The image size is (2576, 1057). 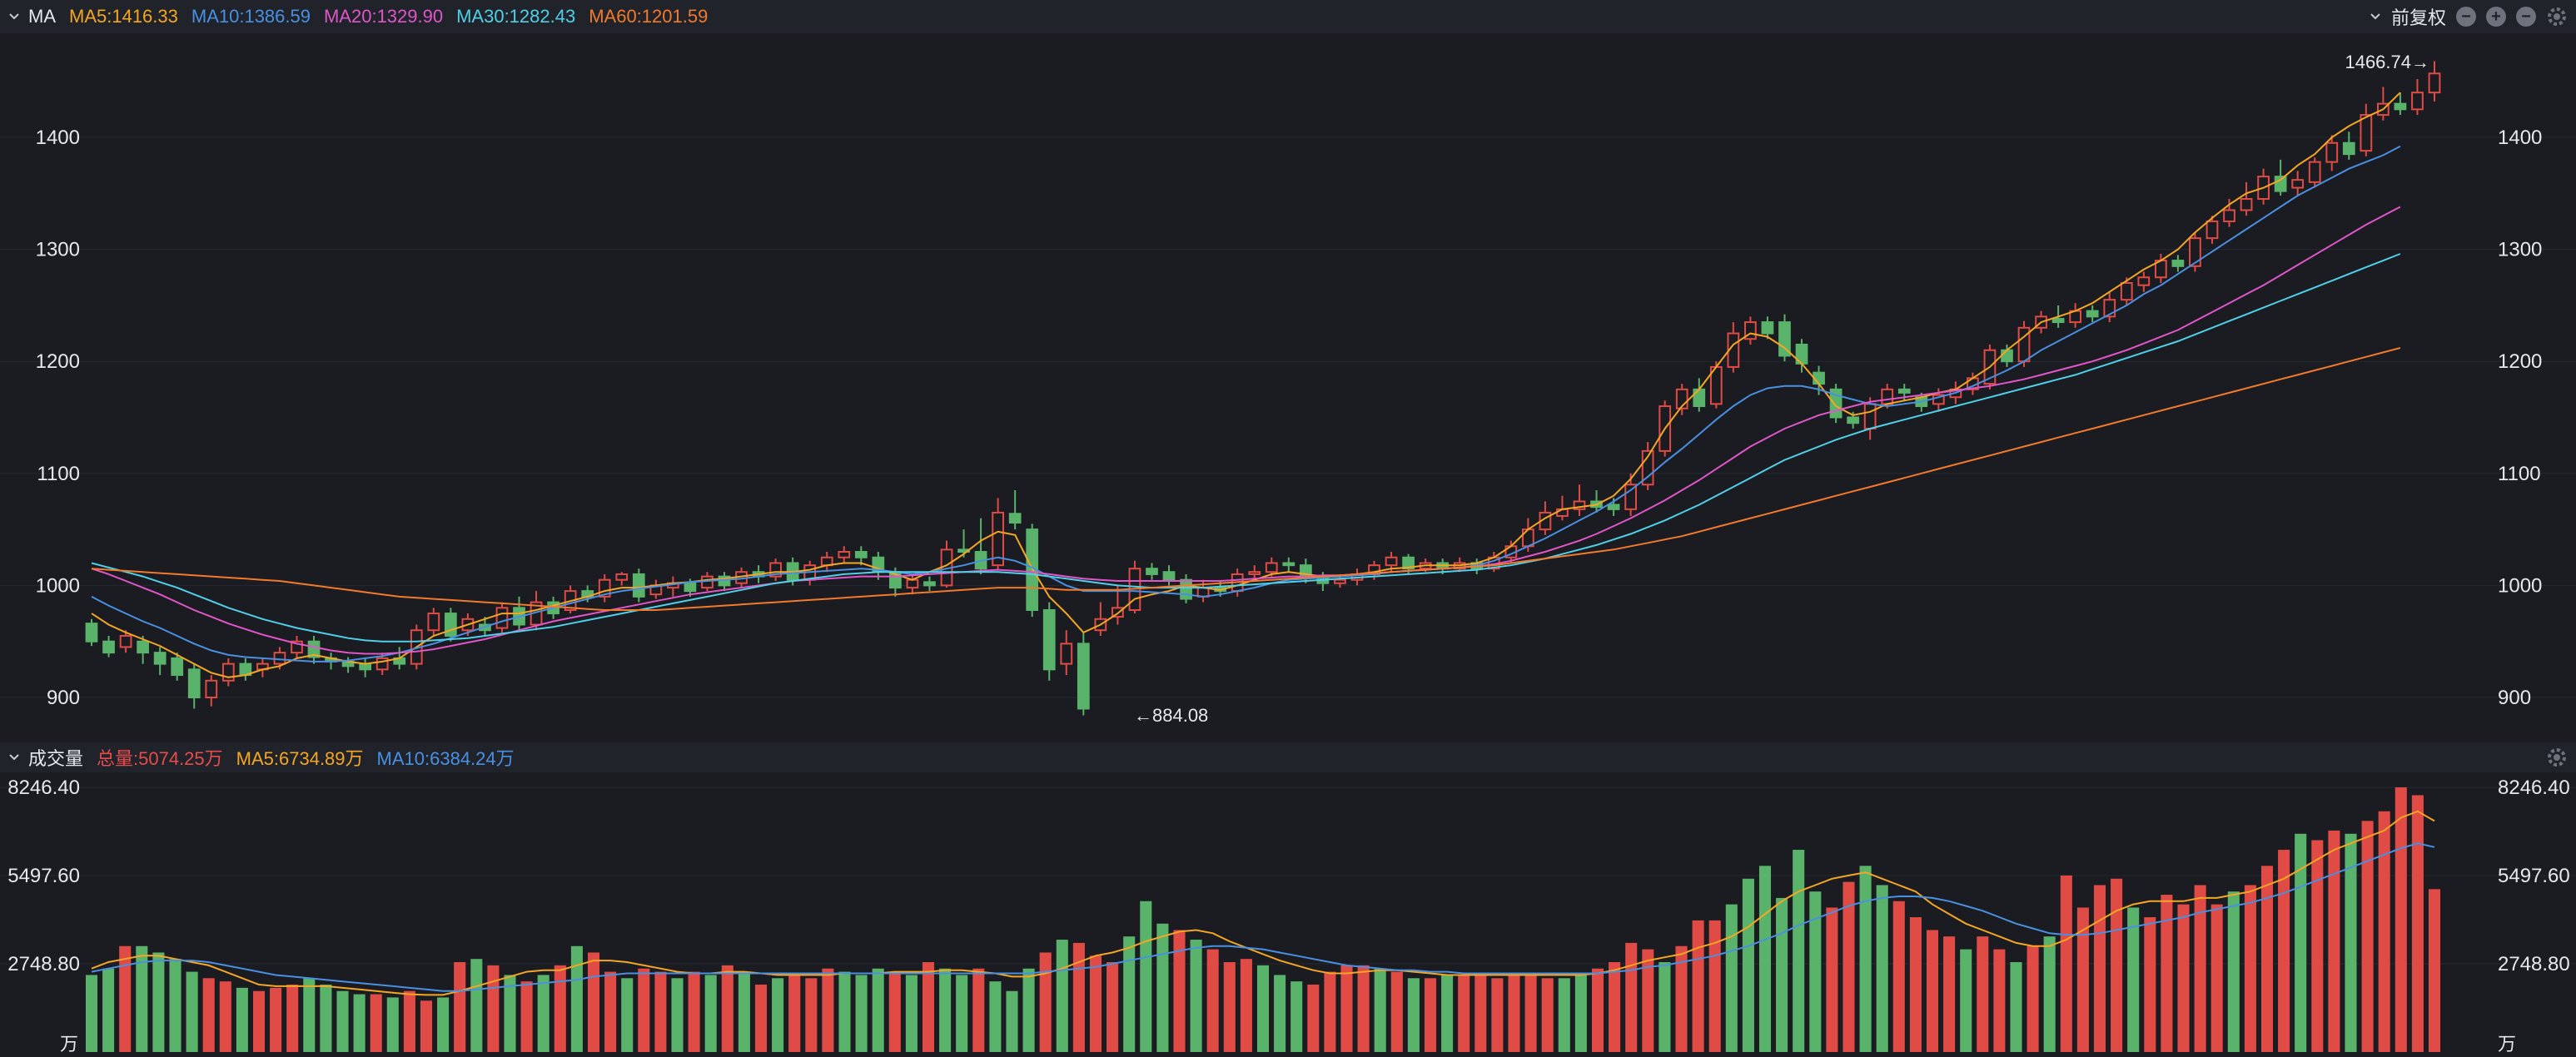 I want to click on price-tick-left: 1400, so click(x=58, y=138).